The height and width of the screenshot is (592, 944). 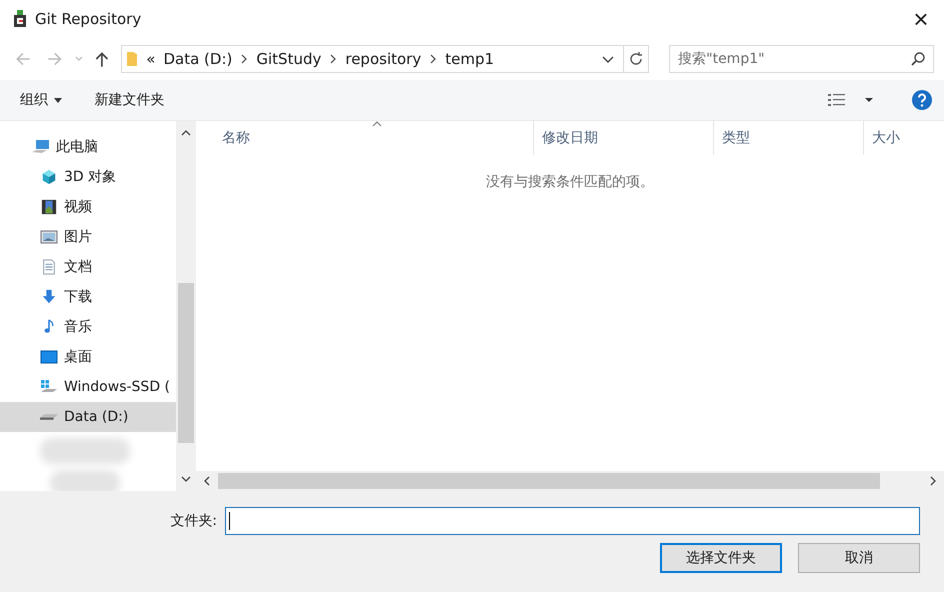 What do you see at coordinates (41, 100) in the screenshot?
I see `organize-menu: 组织` at bounding box center [41, 100].